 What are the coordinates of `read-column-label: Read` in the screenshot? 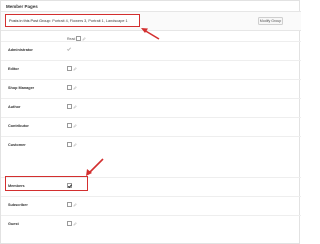 It's located at (71, 38).